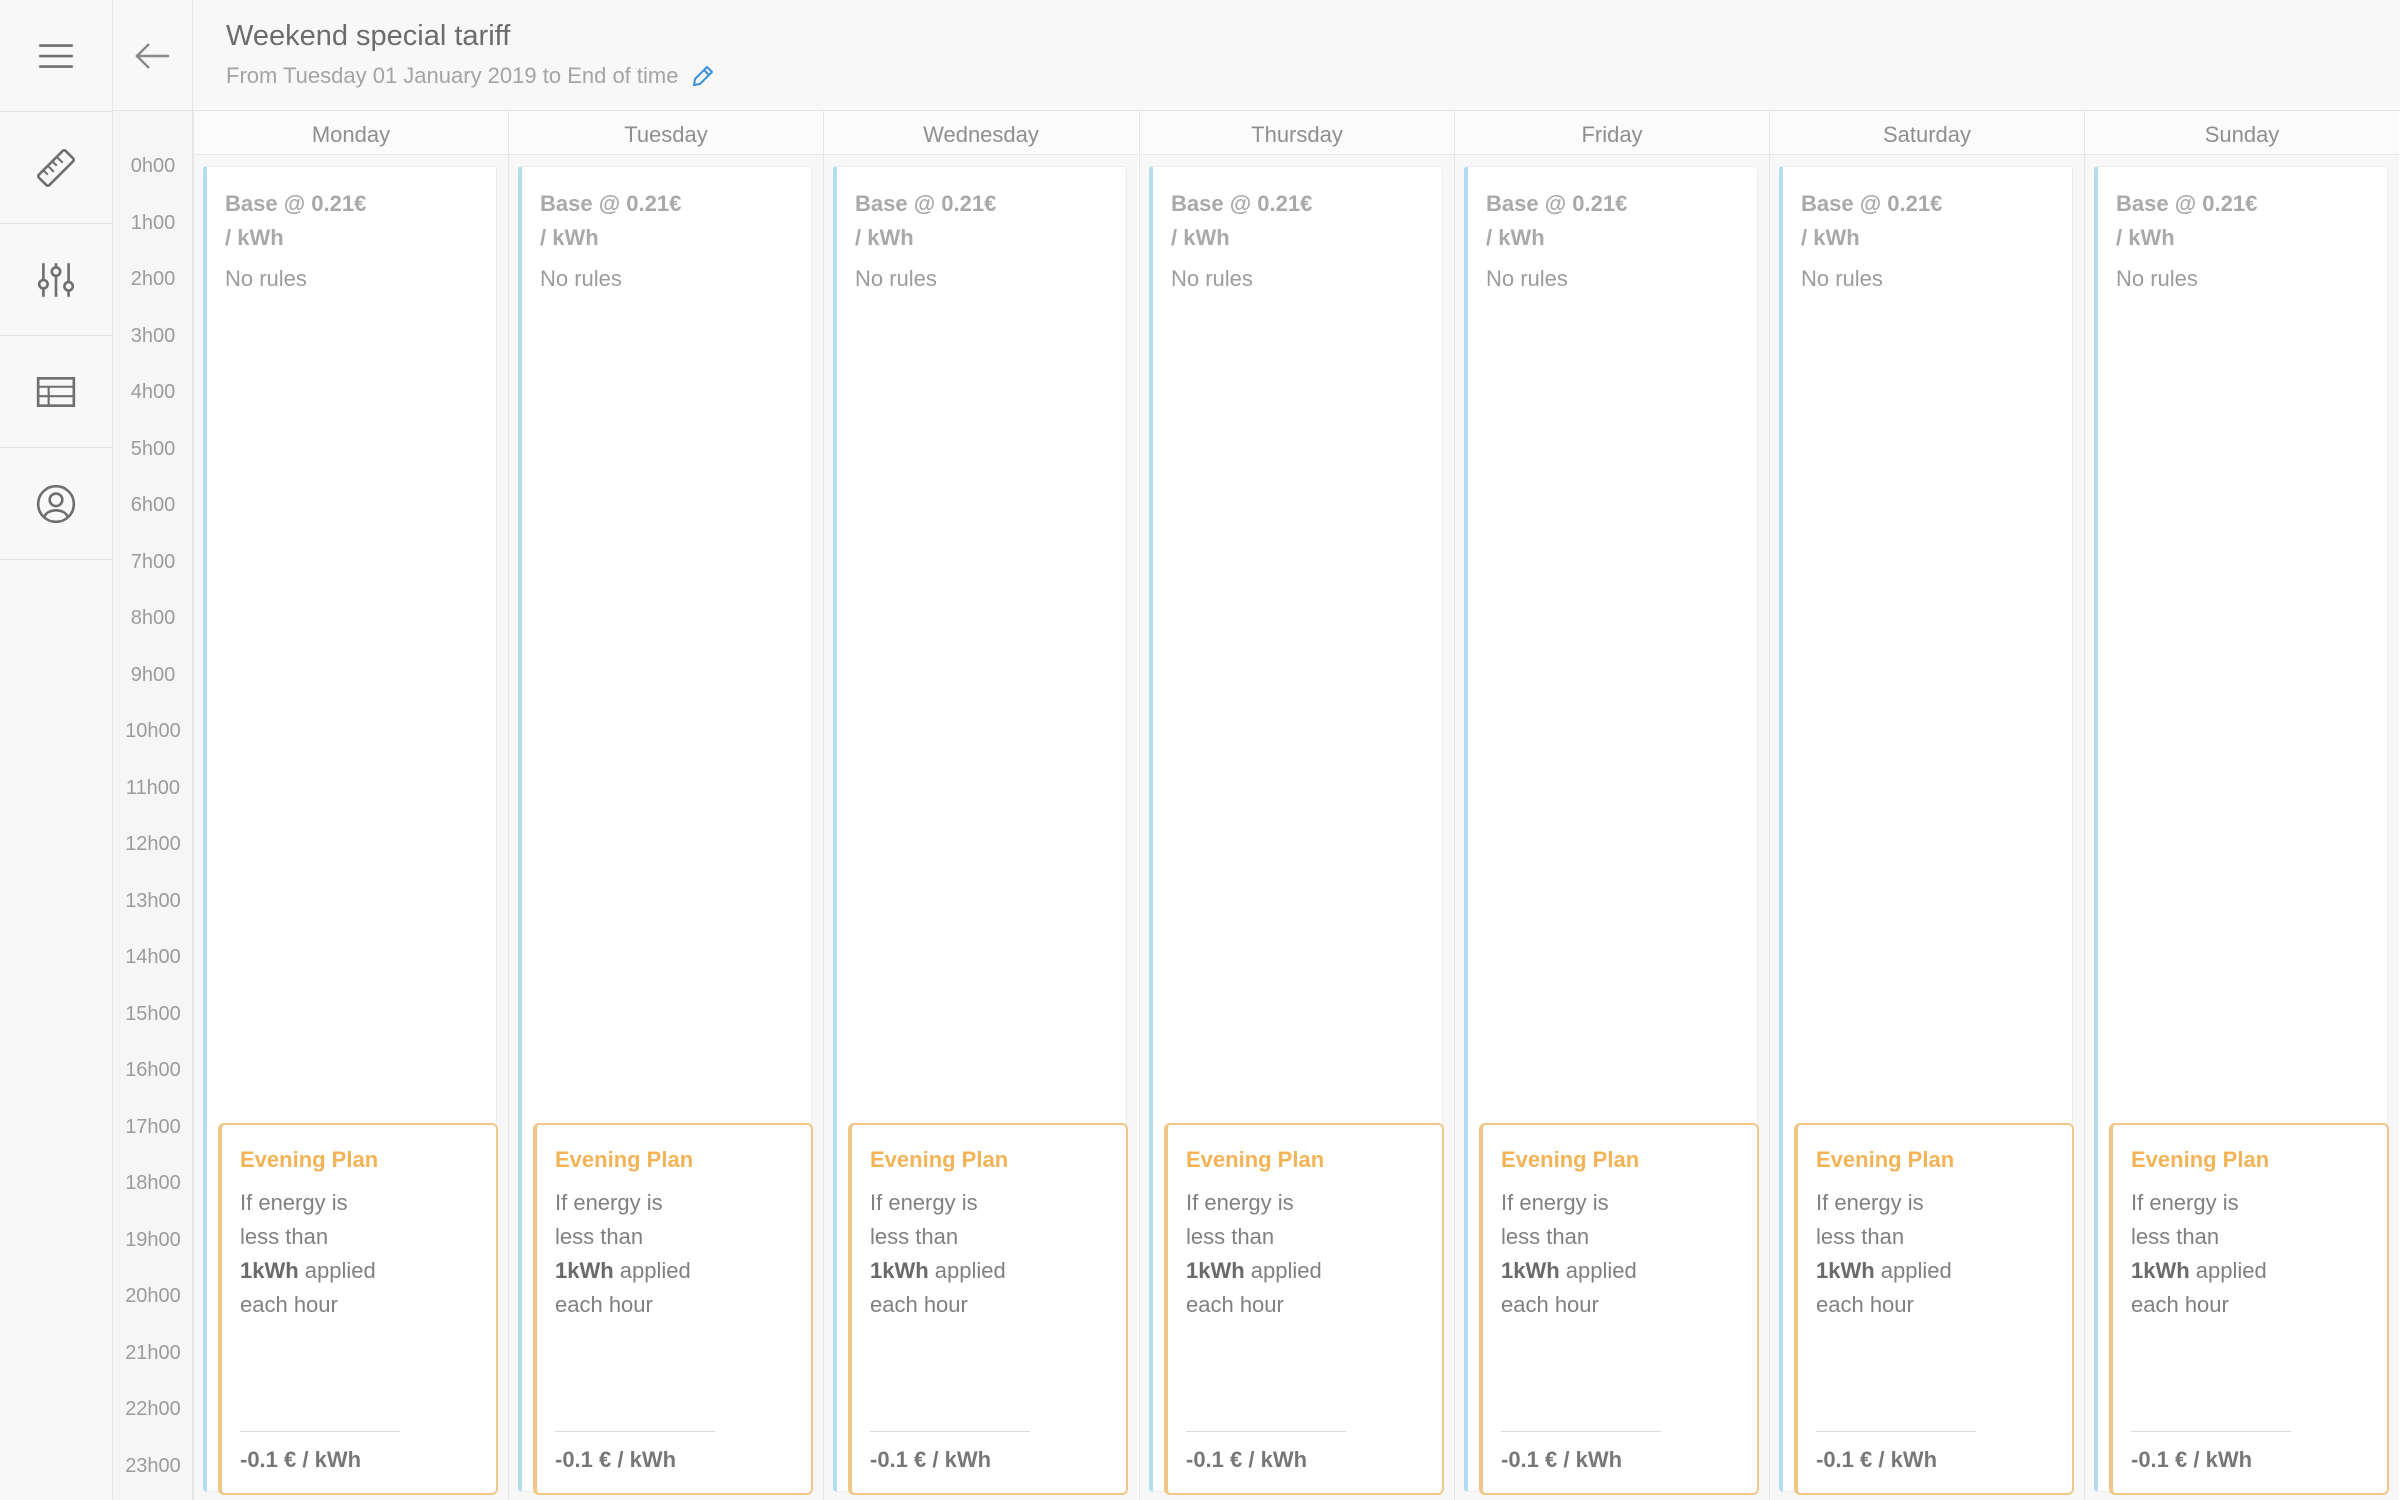 This screenshot has height=1500, width=2400. Describe the element at coordinates (56, 56) in the screenshot. I see `menu-button` at that location.